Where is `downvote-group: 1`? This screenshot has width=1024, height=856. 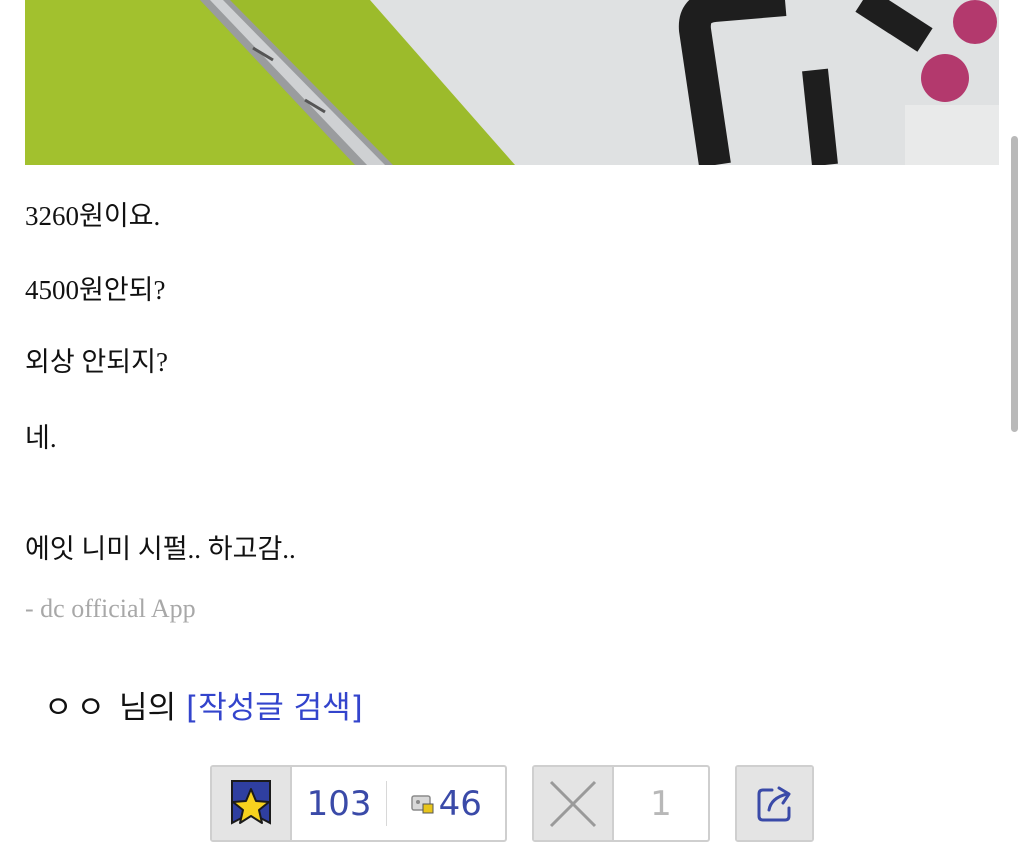 downvote-group: 1 is located at coordinates (621, 803).